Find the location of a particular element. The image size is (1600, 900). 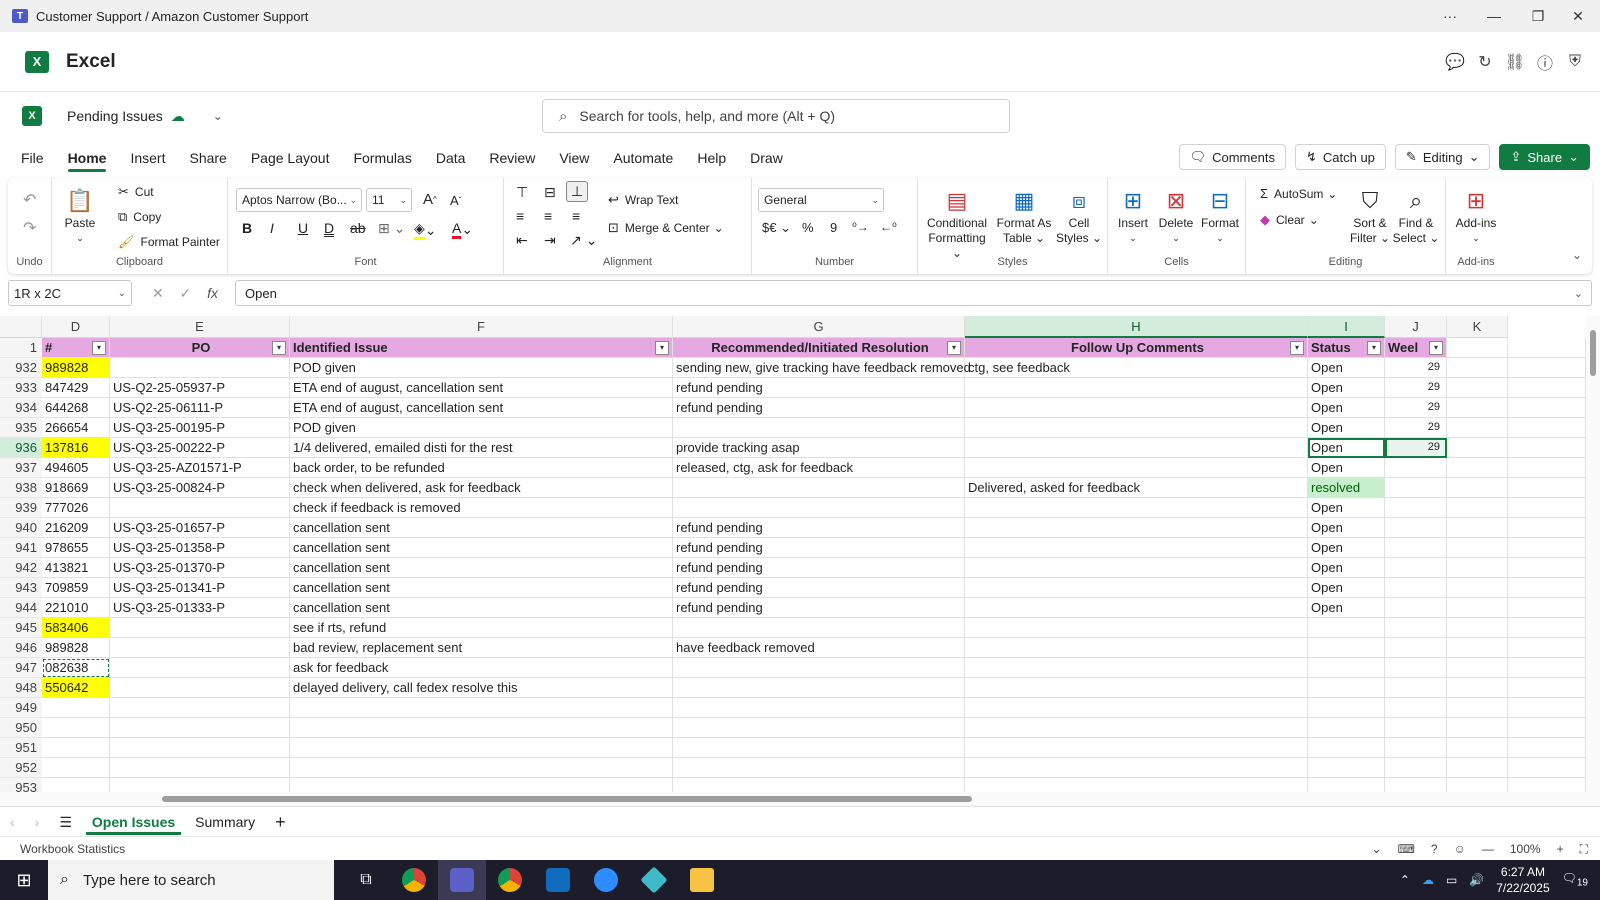

row-header: 944 is located at coordinates (21, 608).